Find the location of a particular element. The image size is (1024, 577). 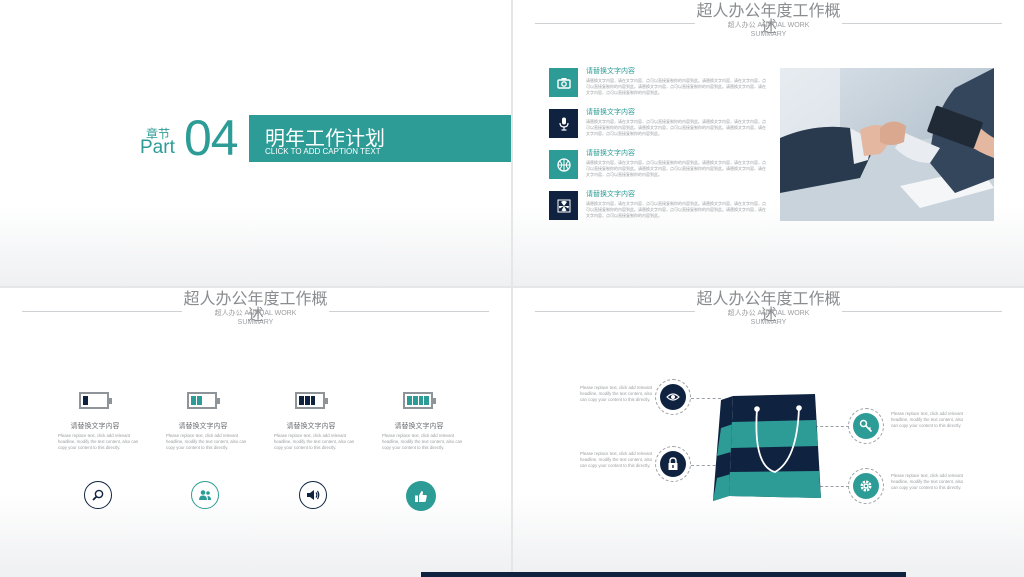

basketball-icon is located at coordinates (563, 164).